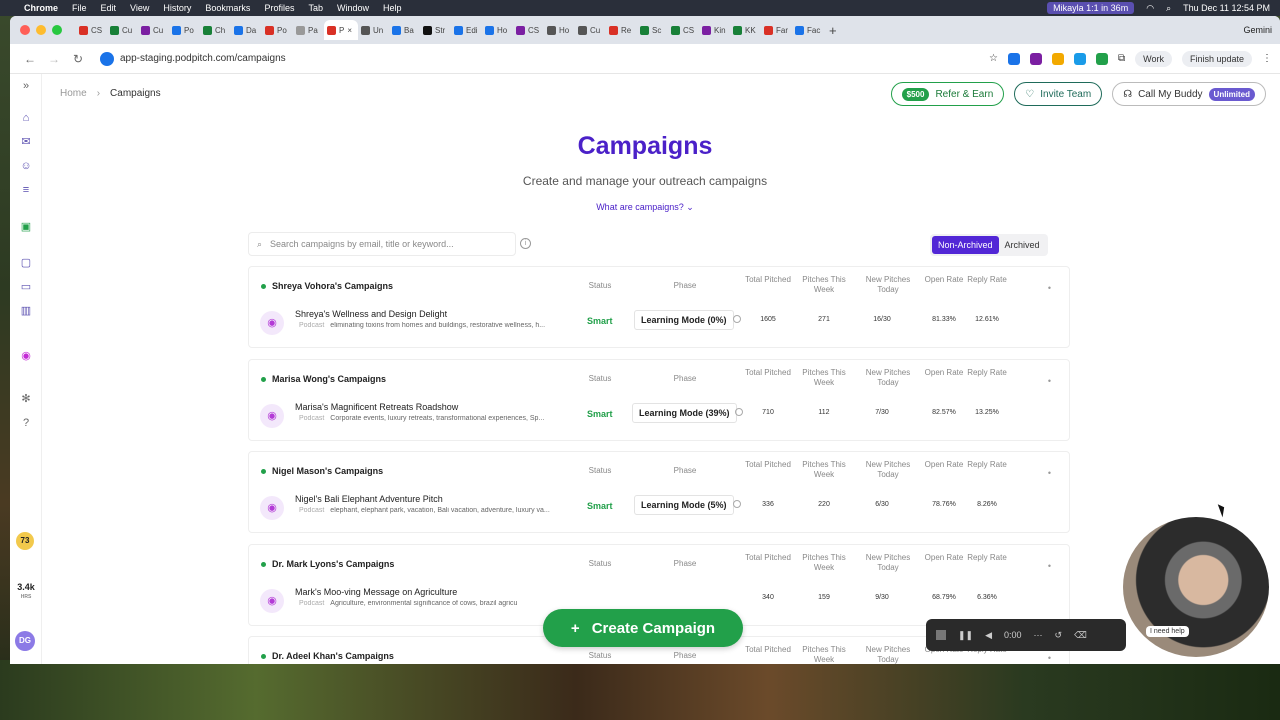 The width and height of the screenshot is (1280, 720). Describe the element at coordinates (652, 30) in the screenshot. I see `browser-tab: Sc` at that location.